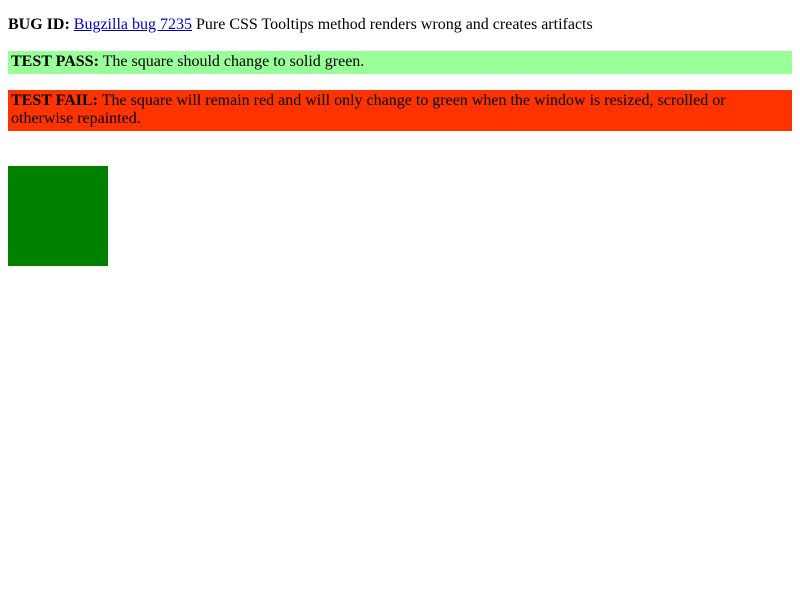 This screenshot has width=800, height=600. What do you see at coordinates (58, 216) in the screenshot?
I see `test-square` at bounding box center [58, 216].